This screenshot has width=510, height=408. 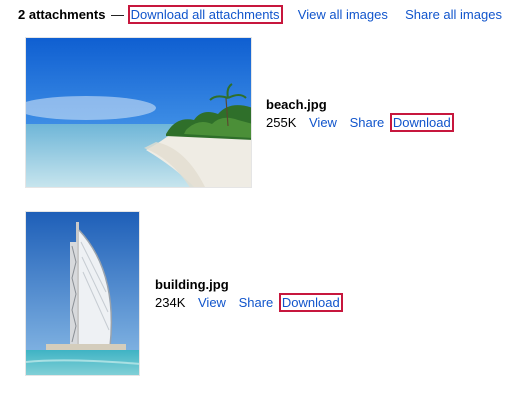 I want to click on building-info: building.jpg 234K View Share Download, so click(x=249, y=294).